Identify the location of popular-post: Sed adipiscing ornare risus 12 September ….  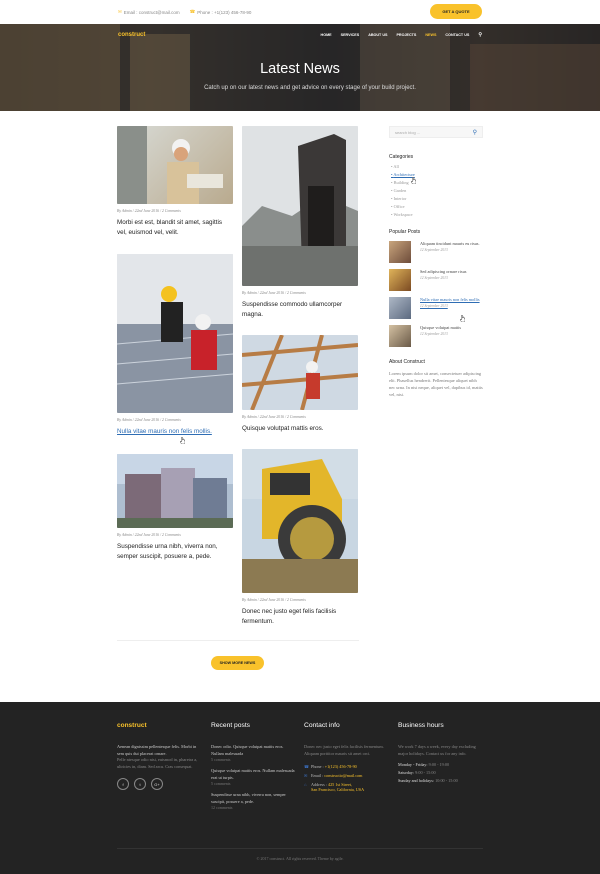
(436, 280).